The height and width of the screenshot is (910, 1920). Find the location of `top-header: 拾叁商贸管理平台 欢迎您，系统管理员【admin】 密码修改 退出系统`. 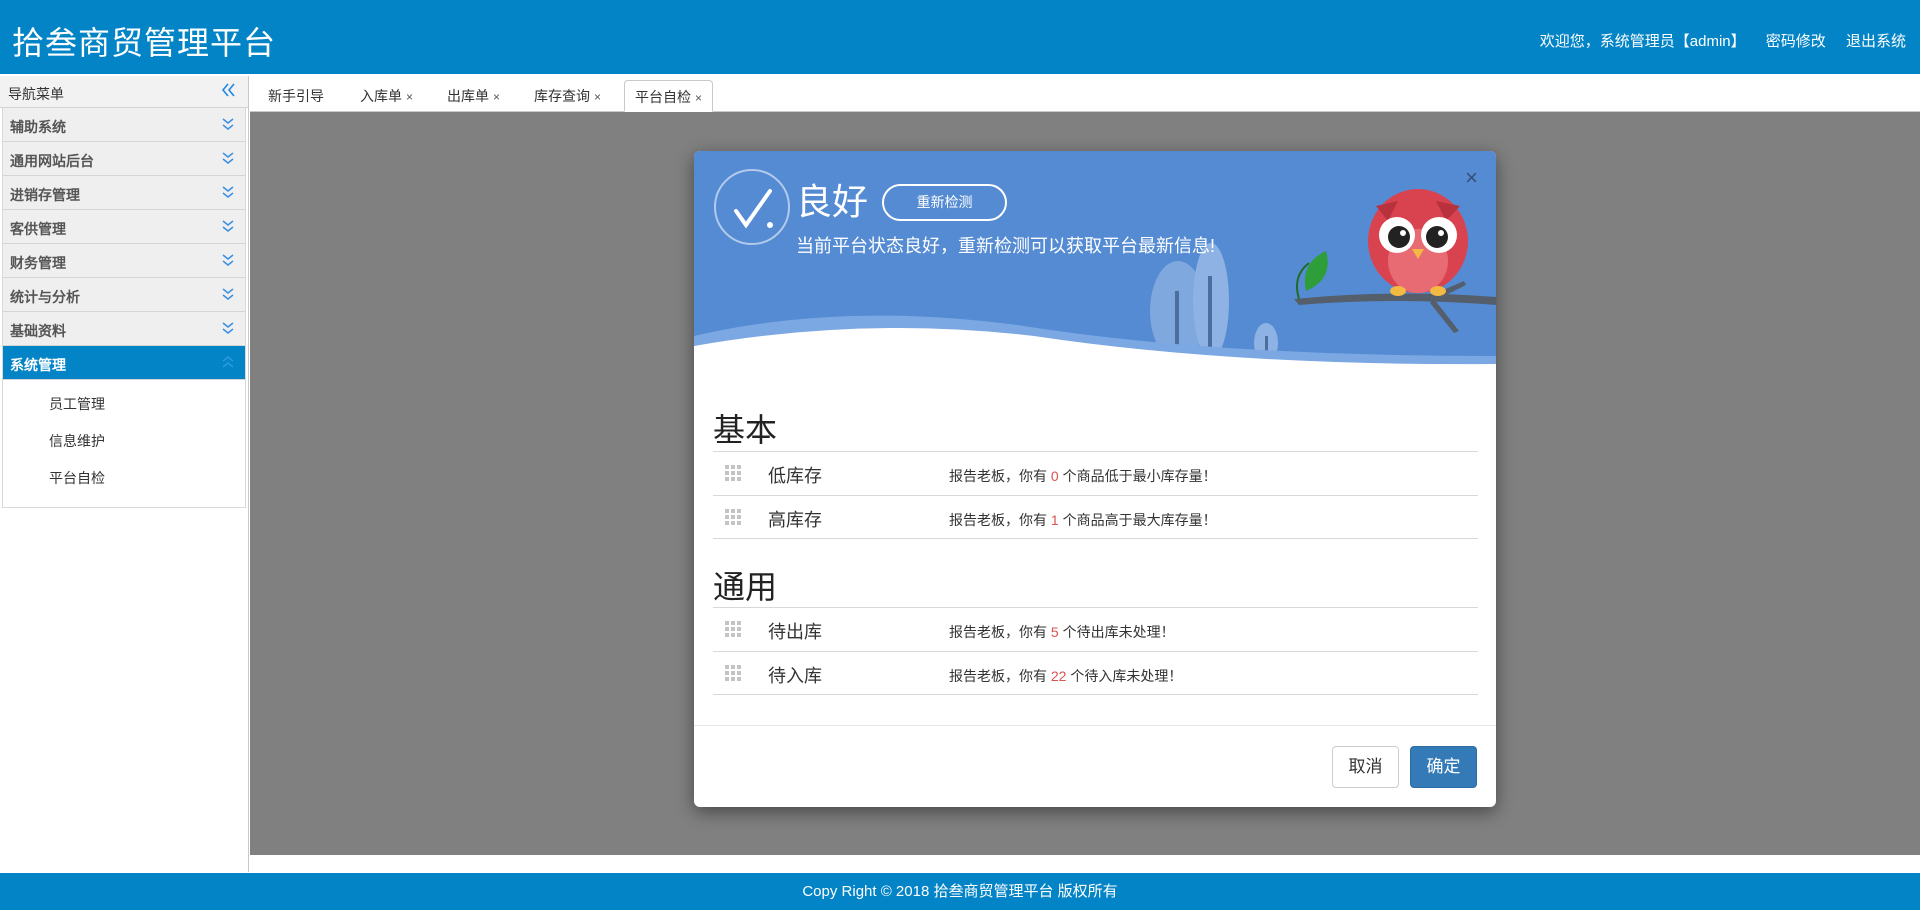

top-header: 拾叁商贸管理平台 欢迎您，系统管理员【admin】 密码修改 退出系统 is located at coordinates (960, 37).